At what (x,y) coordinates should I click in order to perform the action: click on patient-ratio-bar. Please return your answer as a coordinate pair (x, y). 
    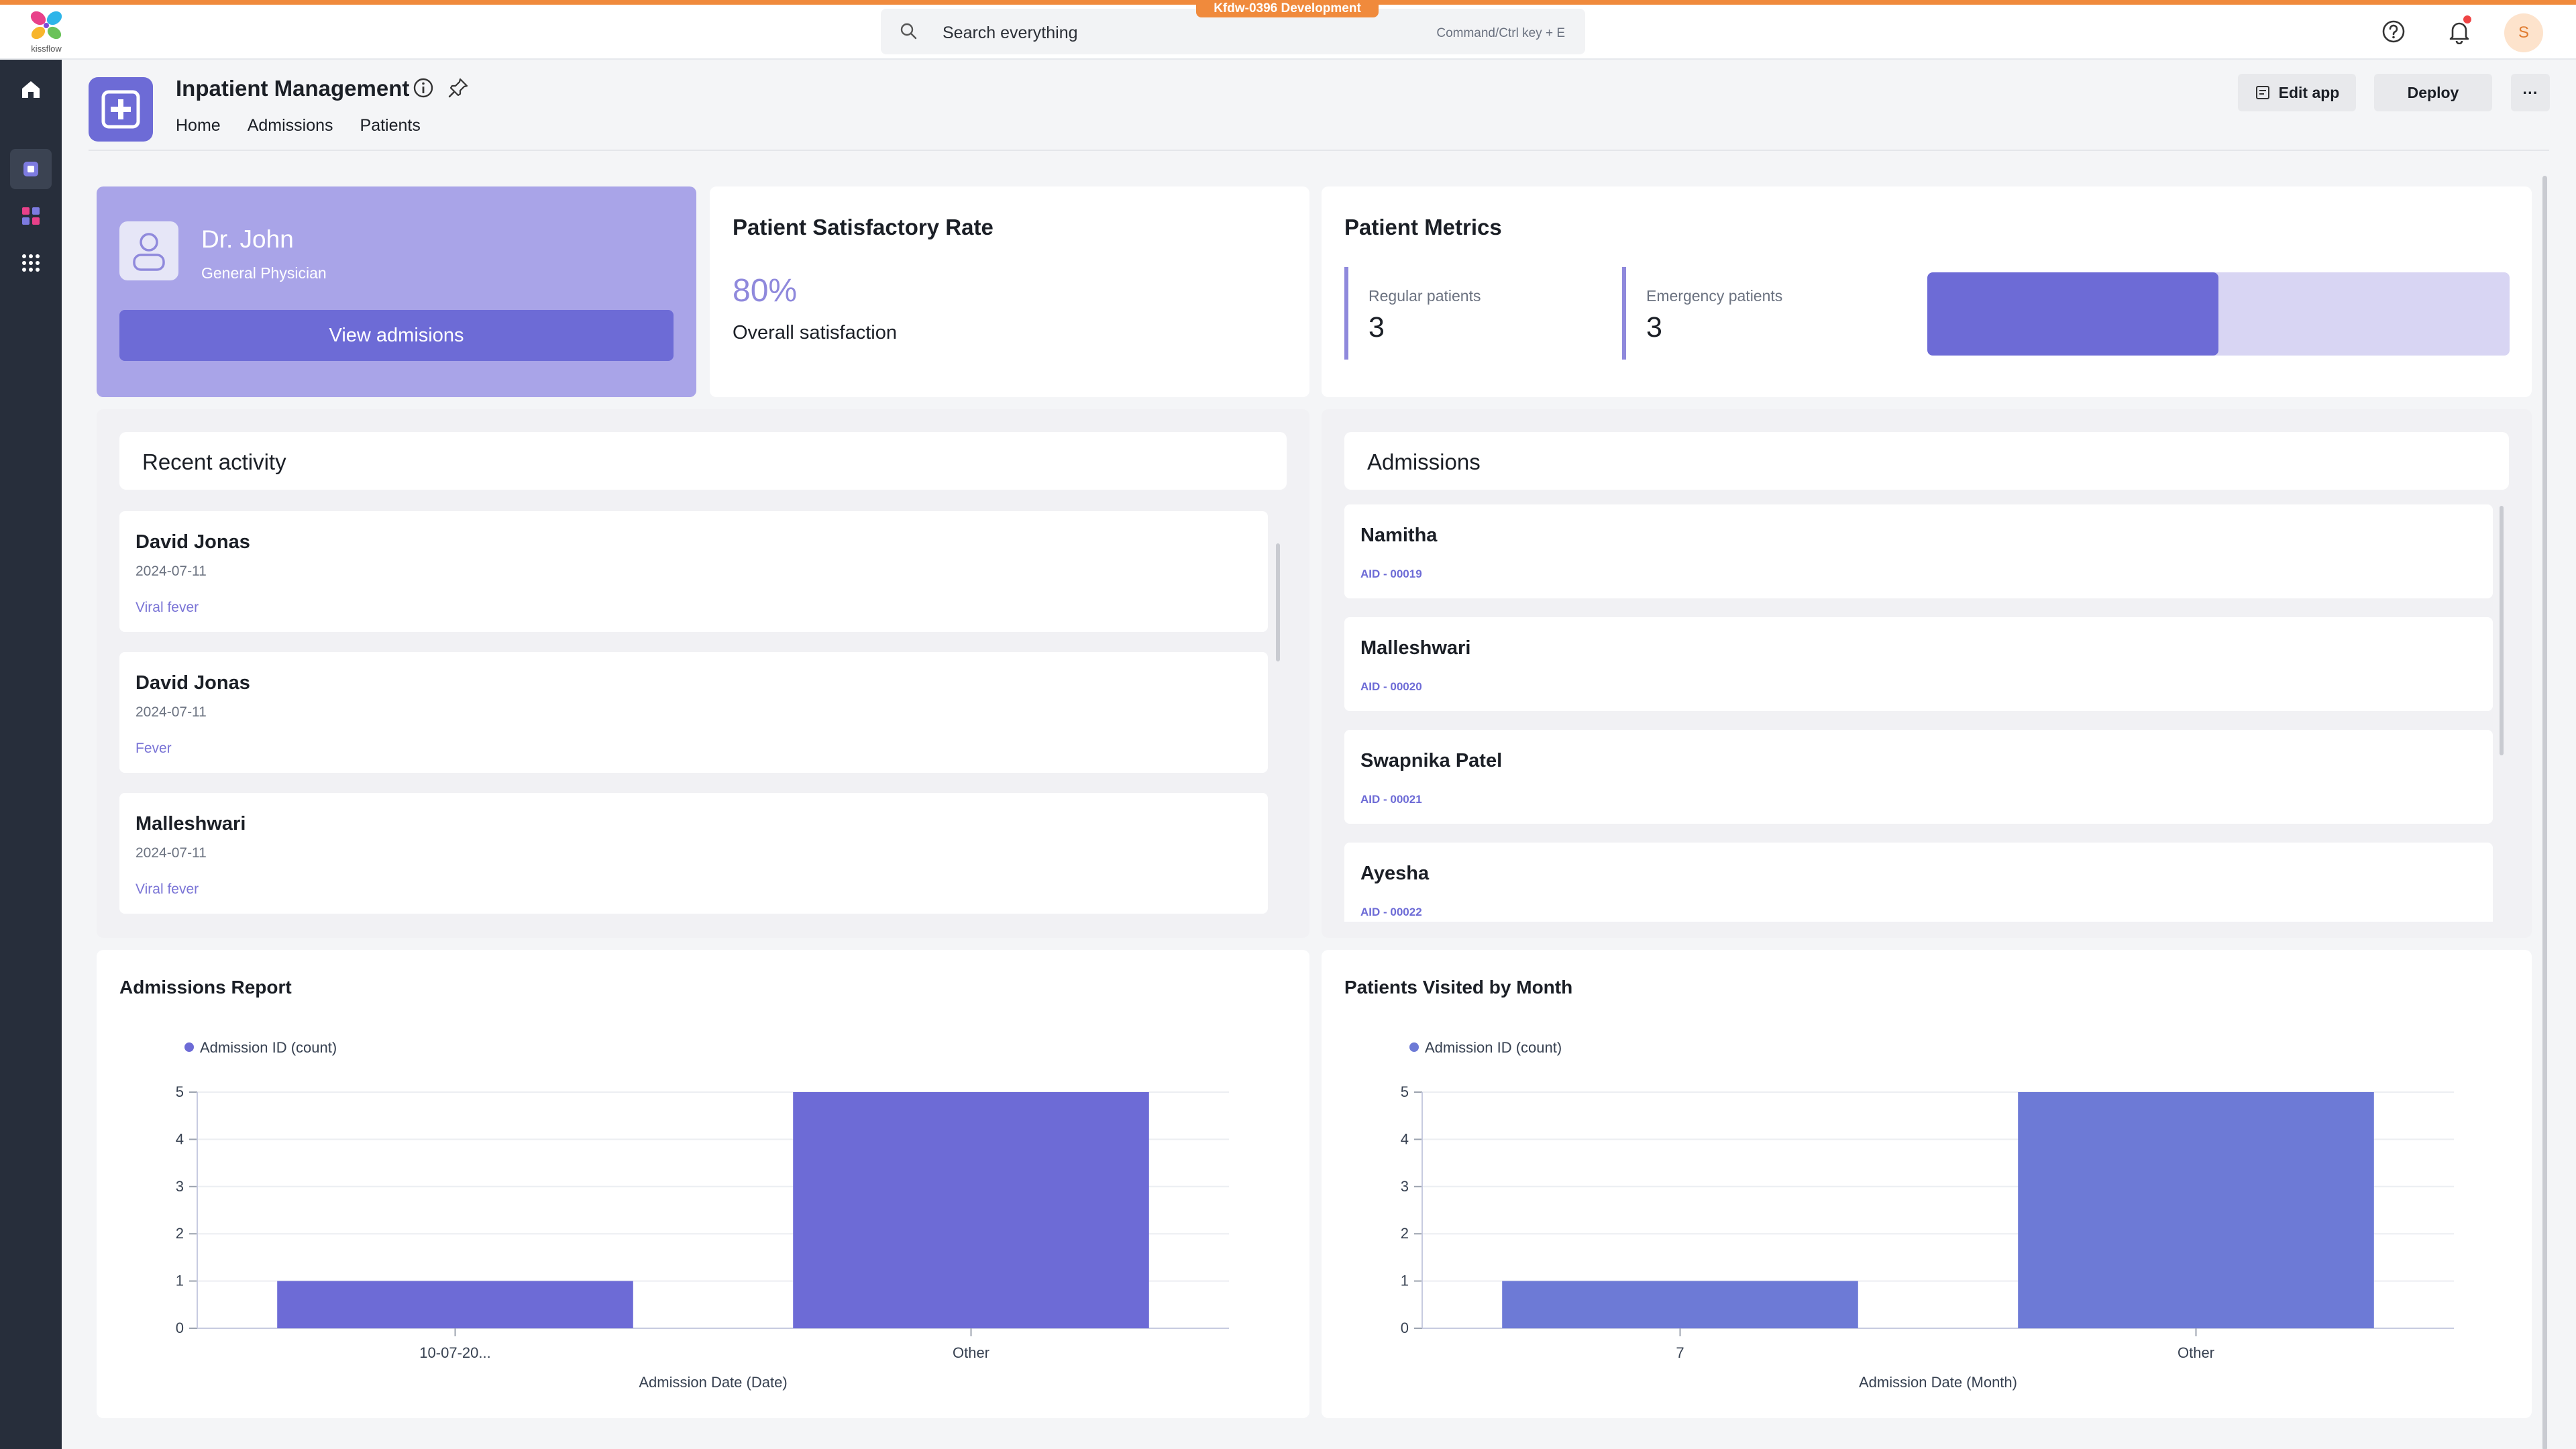
    Looking at the image, I should click on (2218, 314).